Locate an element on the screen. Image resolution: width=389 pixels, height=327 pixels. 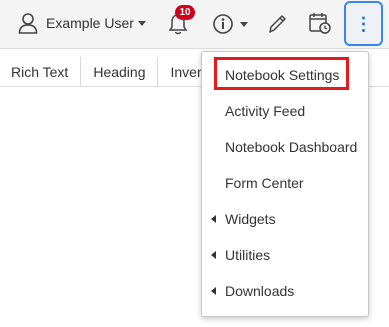
kebab-menu-icon: ⋮ is located at coordinates (363, 23).